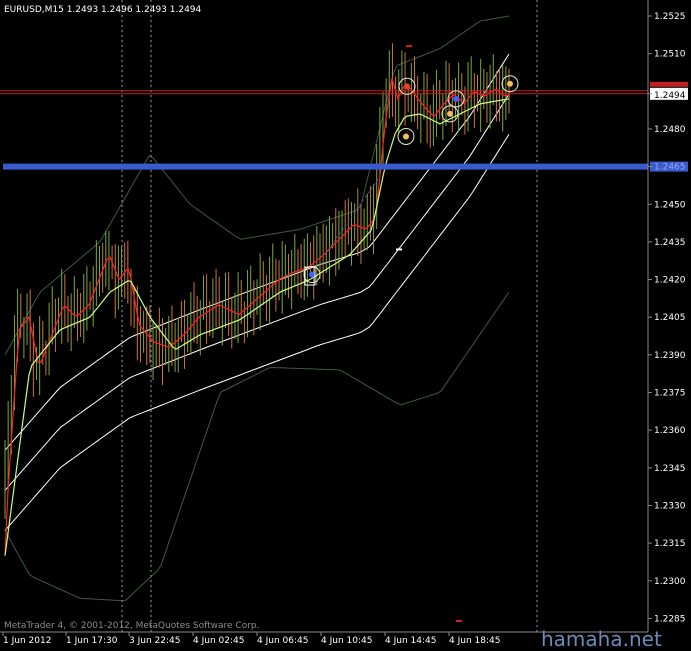  What do you see at coordinates (670, 130) in the screenshot?
I see `y-tick-label: 1.2480` at bounding box center [670, 130].